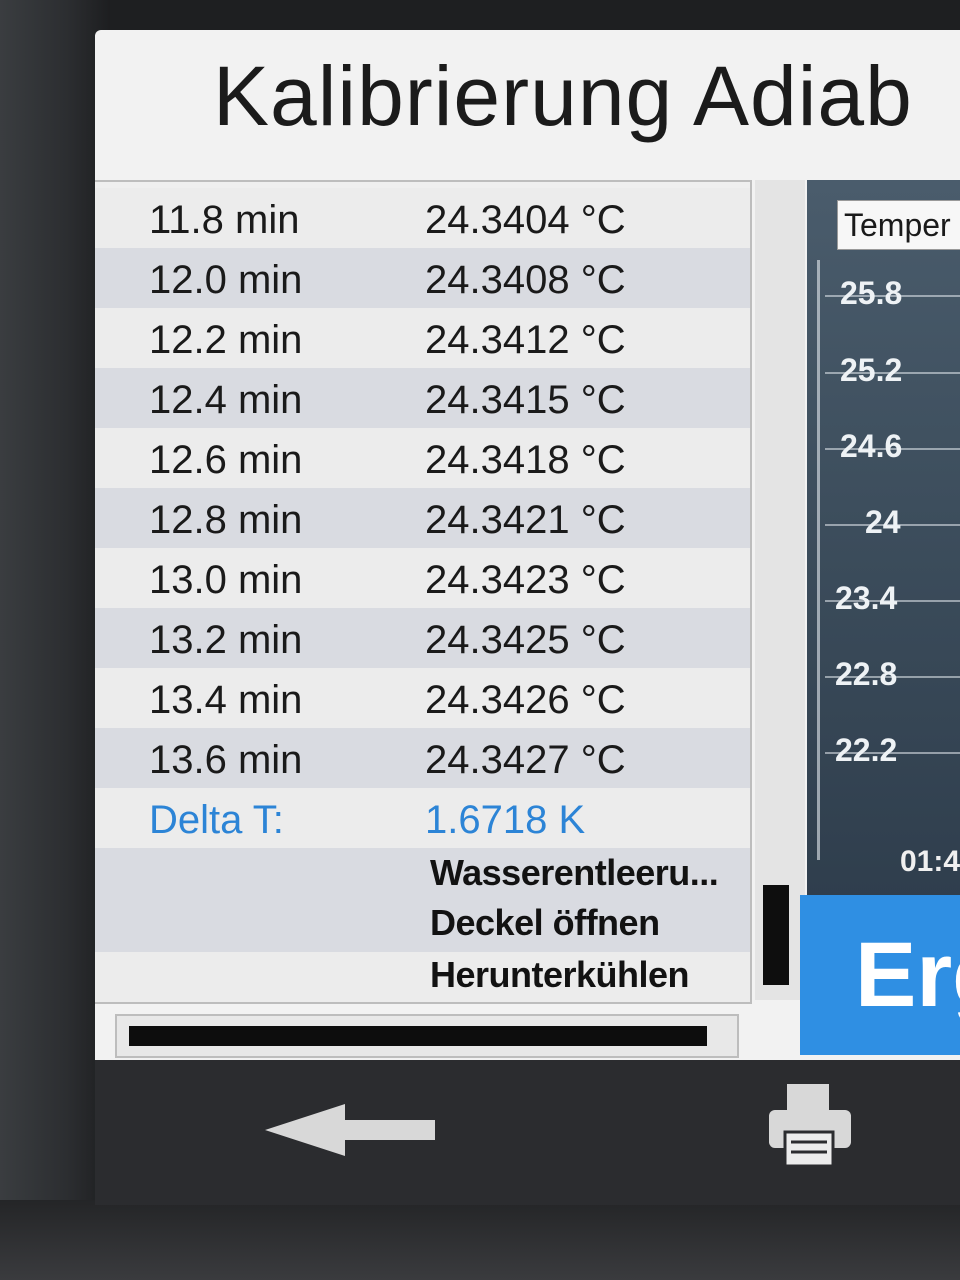  I want to click on list-scrollbar, so click(780, 590).